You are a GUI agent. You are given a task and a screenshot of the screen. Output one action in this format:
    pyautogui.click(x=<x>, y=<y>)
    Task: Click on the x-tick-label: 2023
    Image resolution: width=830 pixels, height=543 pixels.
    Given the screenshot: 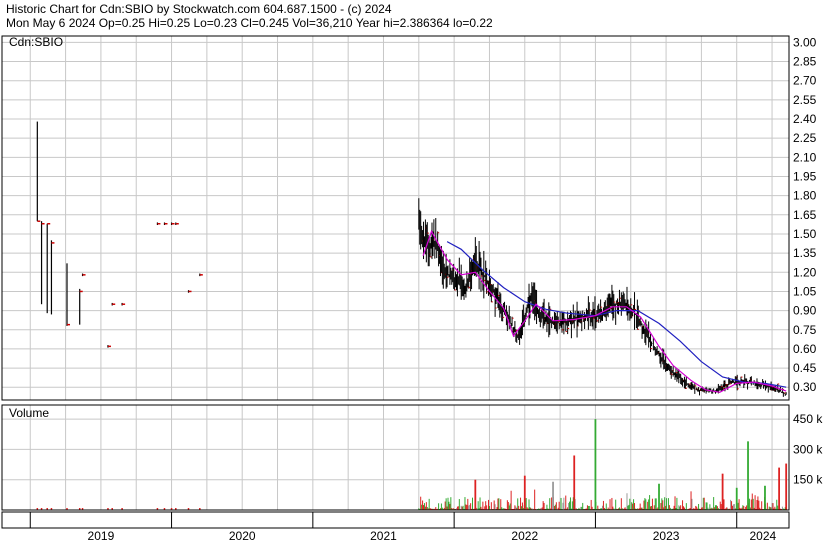 What is the action you would take?
    pyautogui.click(x=666, y=536)
    